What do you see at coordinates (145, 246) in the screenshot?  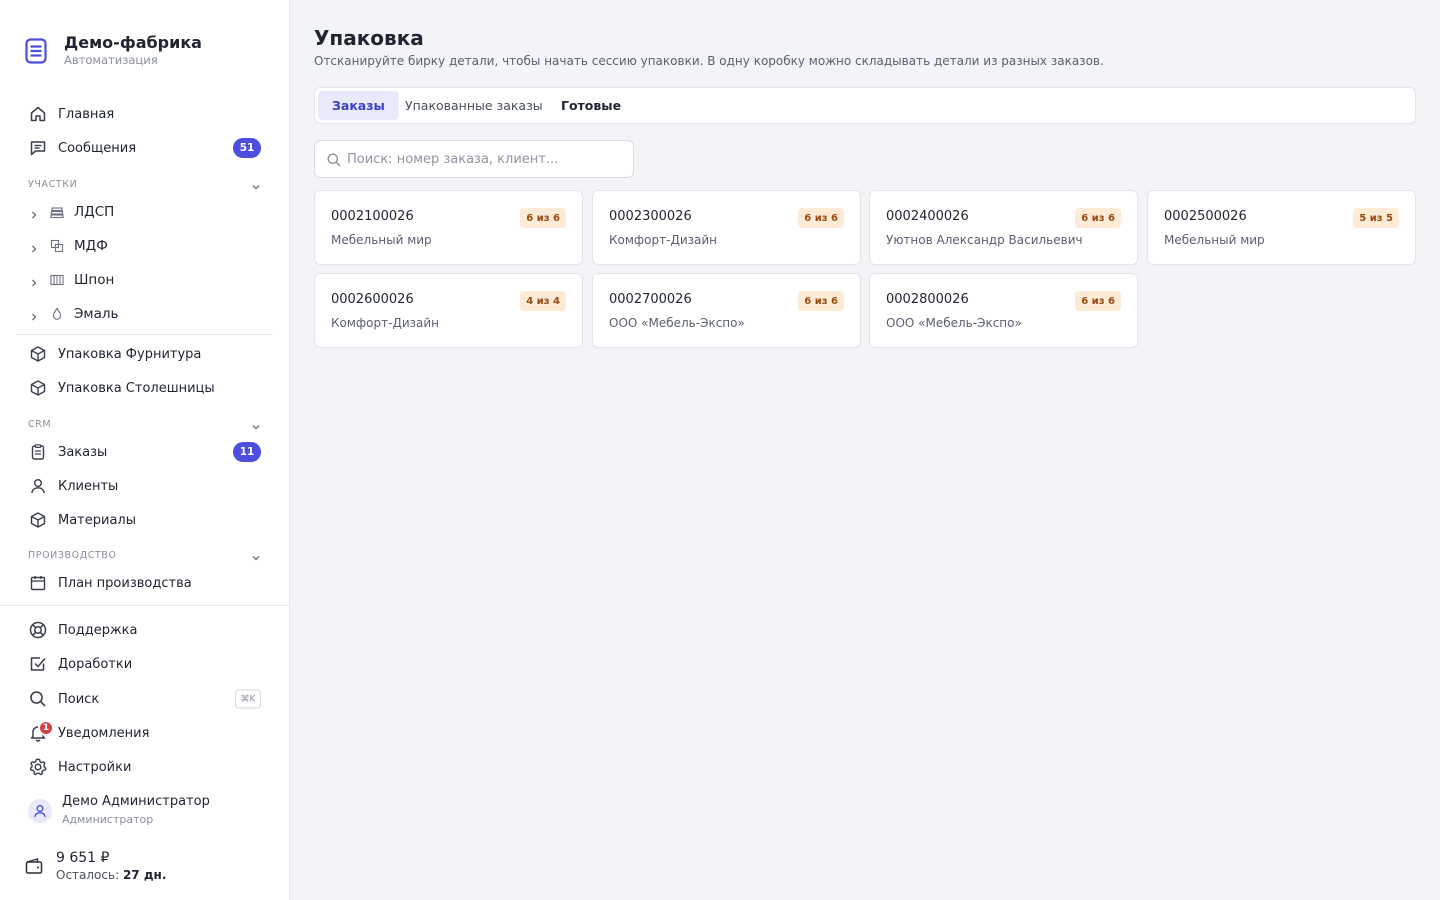 I see `sidebar-item-mdf: МДФ` at bounding box center [145, 246].